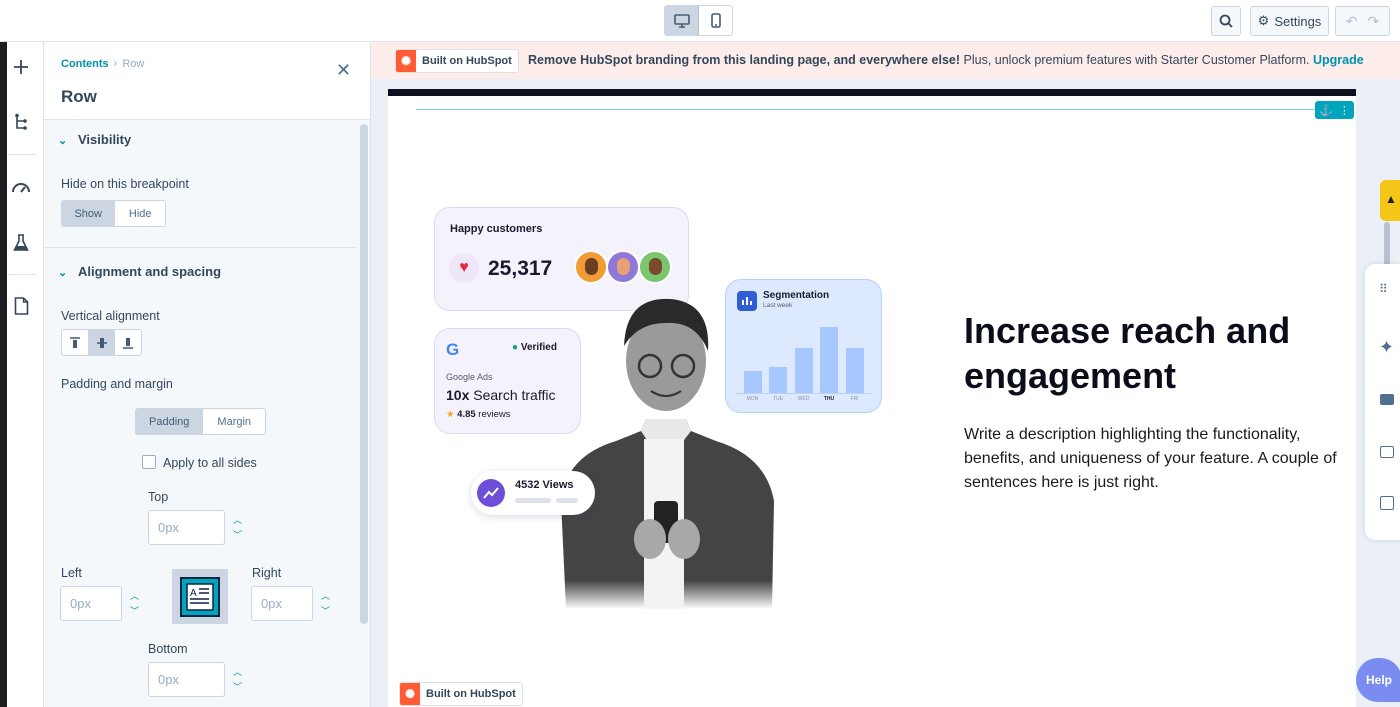  Describe the element at coordinates (1386, 347) in the screenshot. I see `sparkle-icon: ✦` at that location.